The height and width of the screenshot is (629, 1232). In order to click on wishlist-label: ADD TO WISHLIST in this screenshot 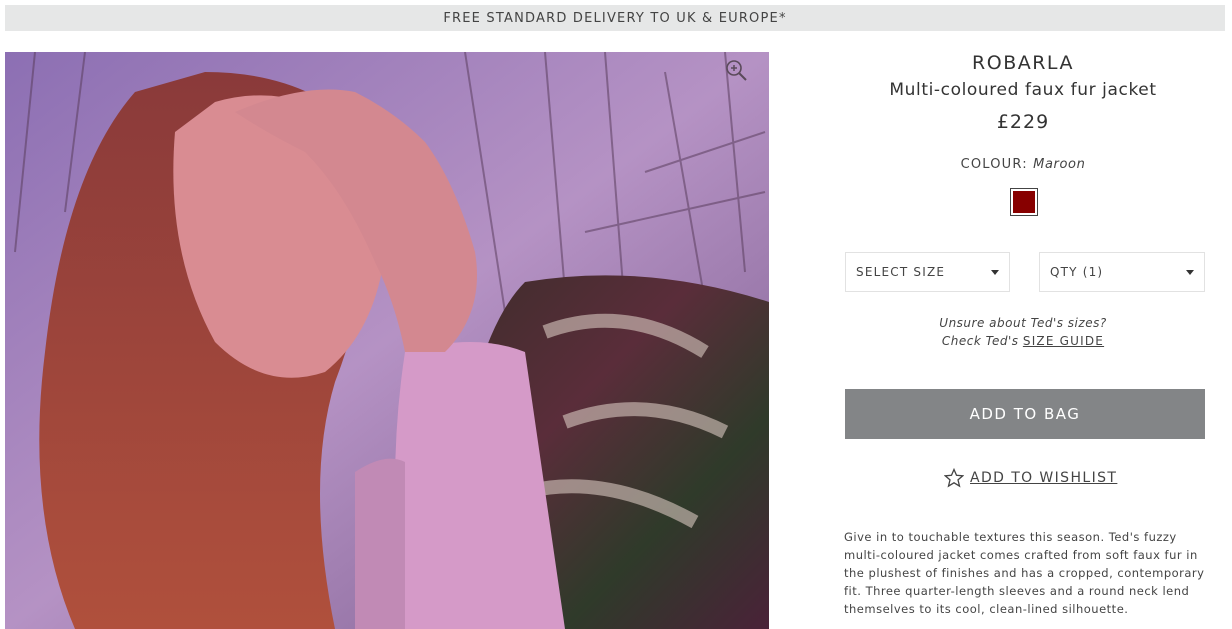, I will do `click(1044, 478)`.